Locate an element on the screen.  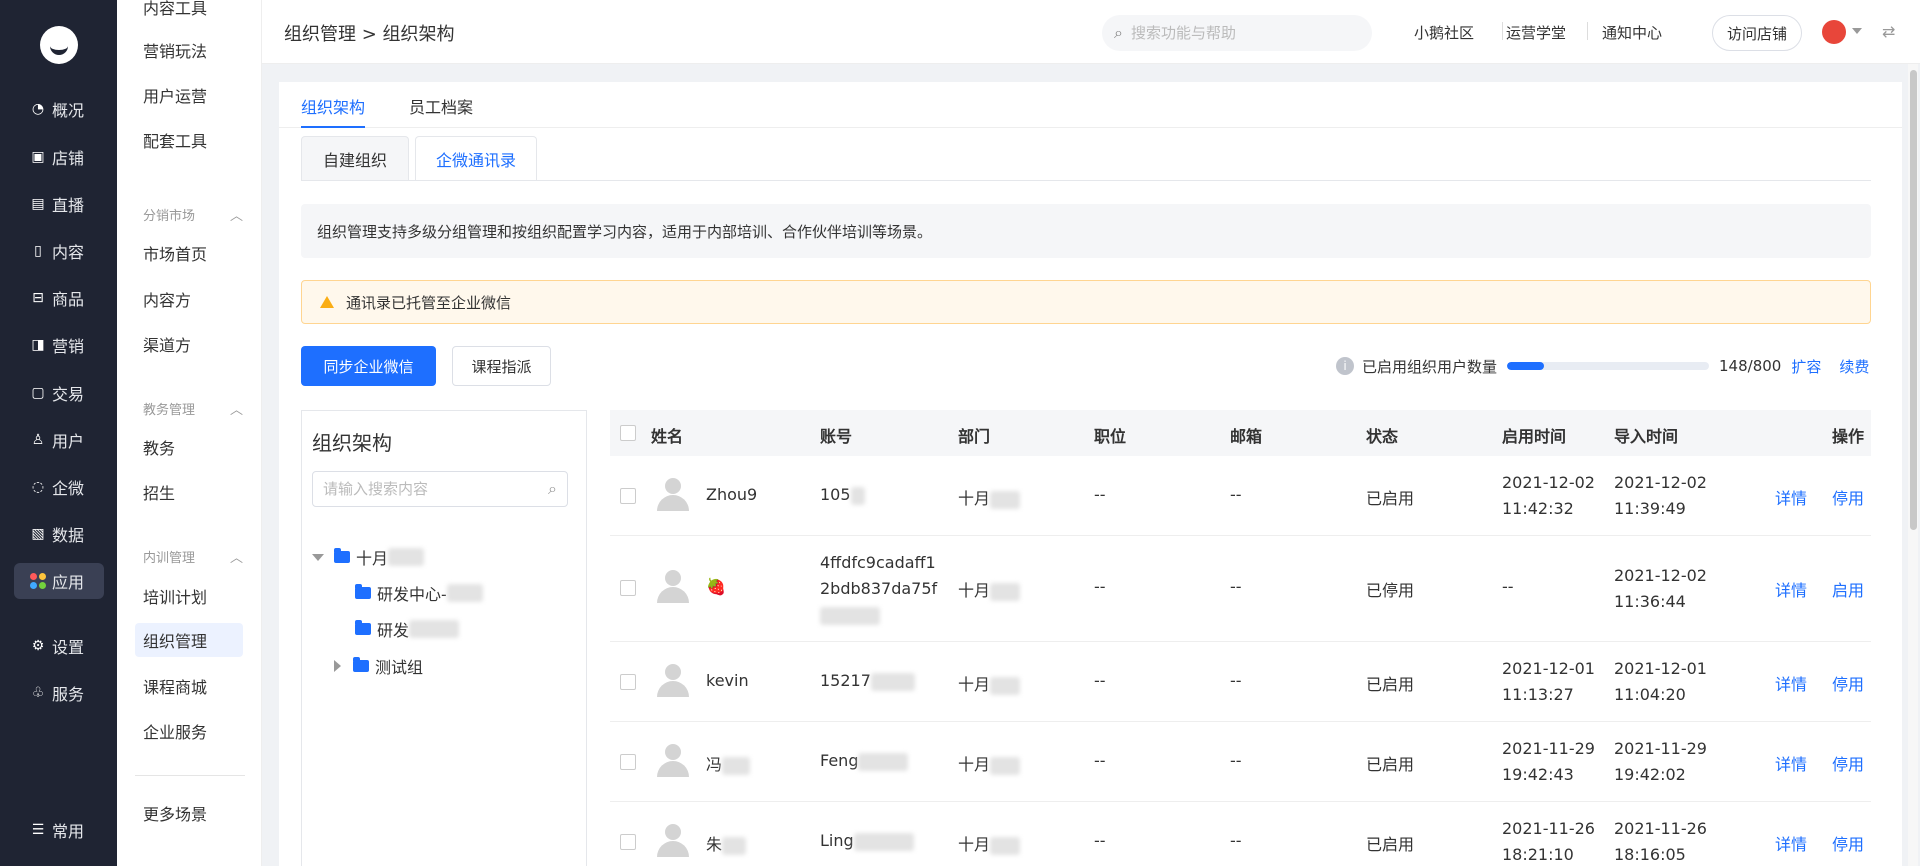
avatar is located at coordinates (1834, 32).